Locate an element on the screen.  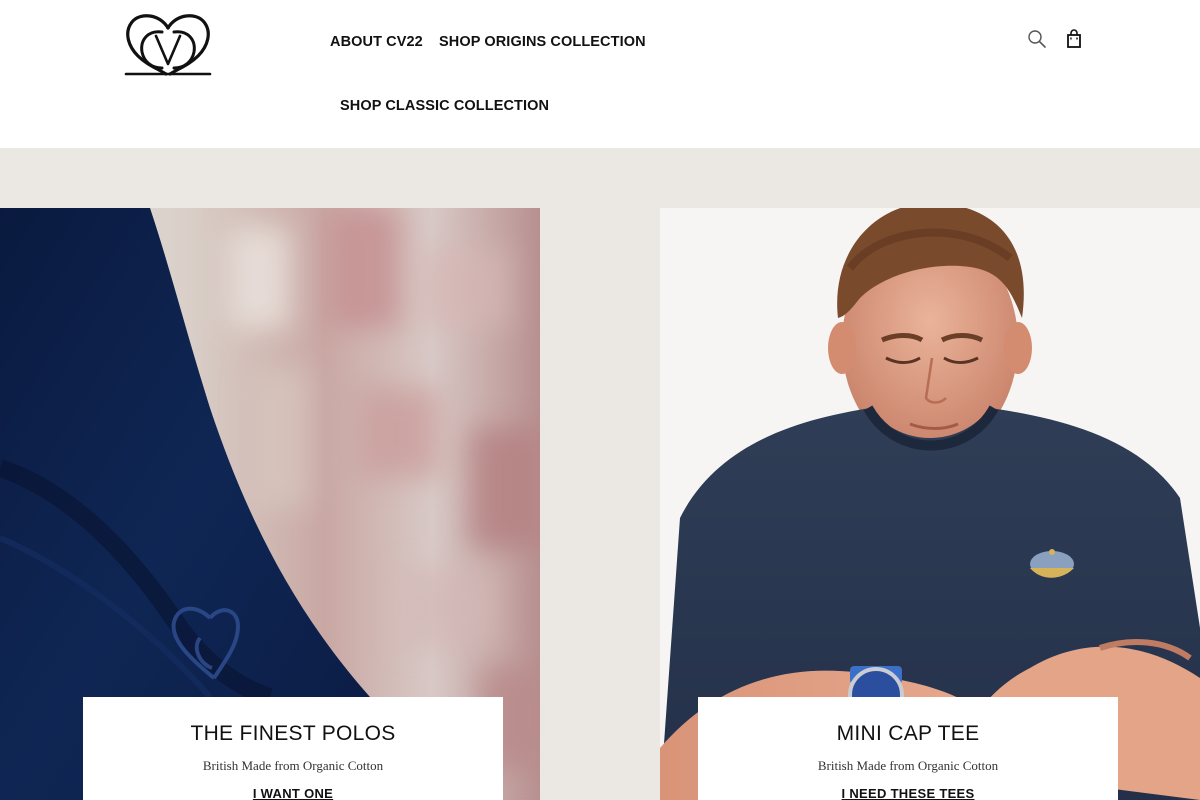
nav-shop-classic: SHOP CLASSIC COLLECTION is located at coordinates (444, 106).